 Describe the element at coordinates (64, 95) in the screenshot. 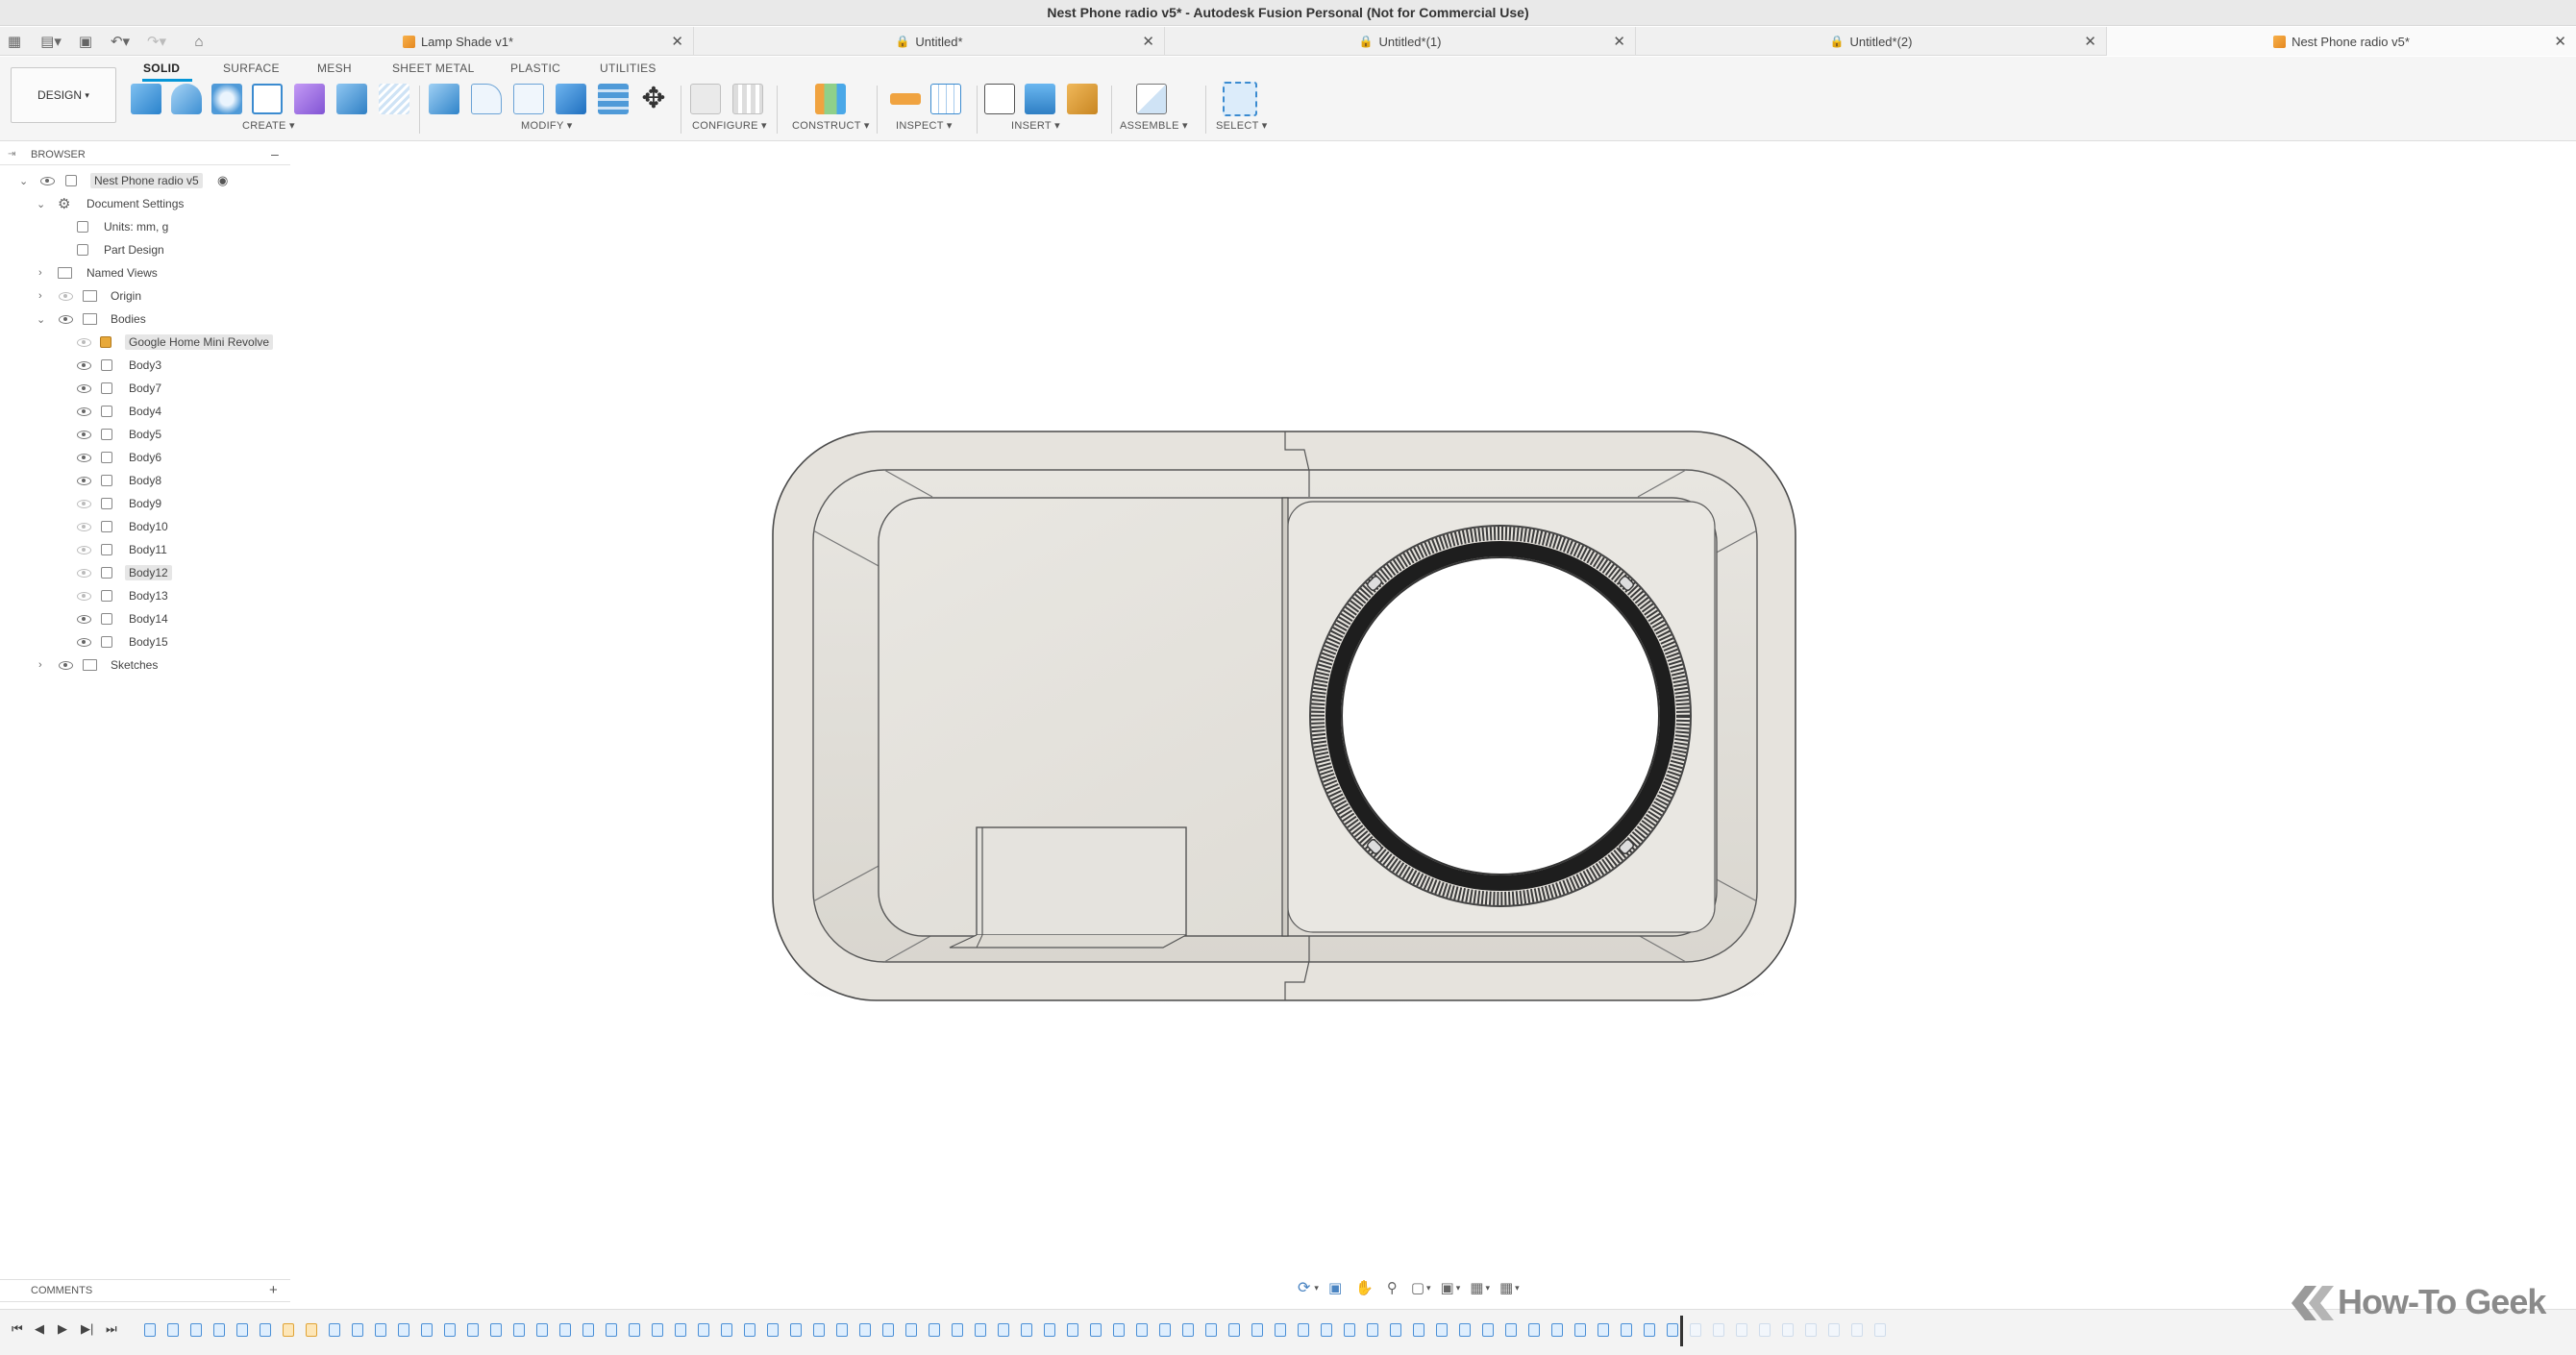

I see `workspace-switcher: DESIGN ▾` at that location.